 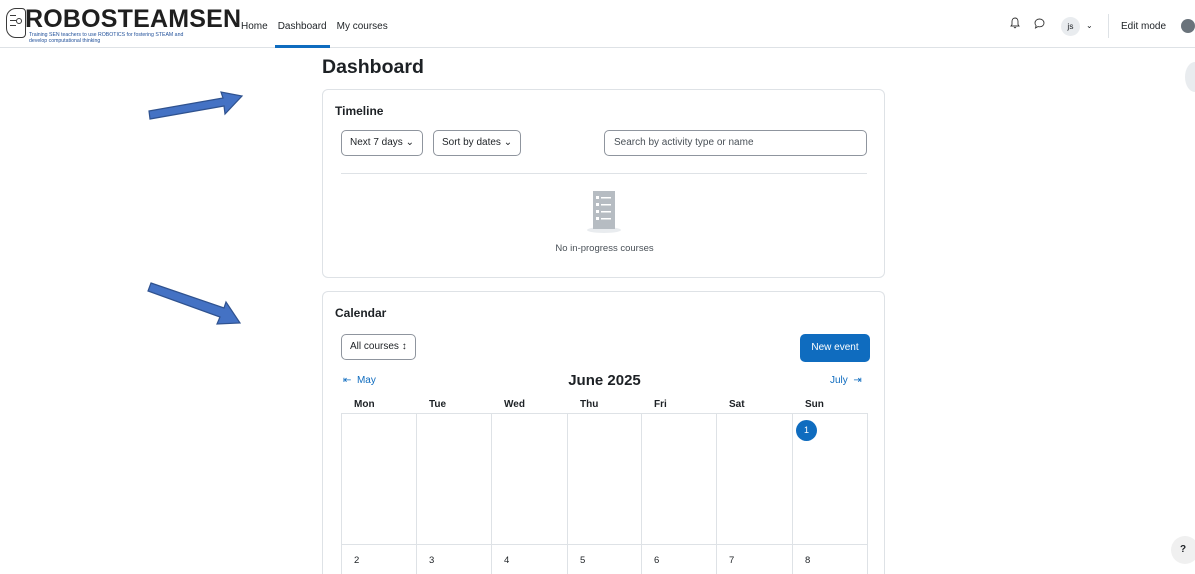 What do you see at coordinates (376, 142) in the screenshot?
I see `day-filter-label: Next 7 days` at bounding box center [376, 142].